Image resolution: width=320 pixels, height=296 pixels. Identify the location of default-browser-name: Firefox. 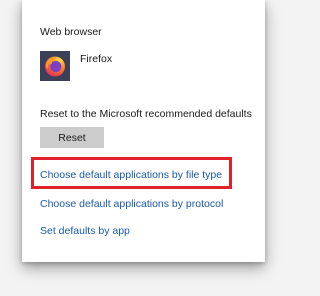
(96, 59).